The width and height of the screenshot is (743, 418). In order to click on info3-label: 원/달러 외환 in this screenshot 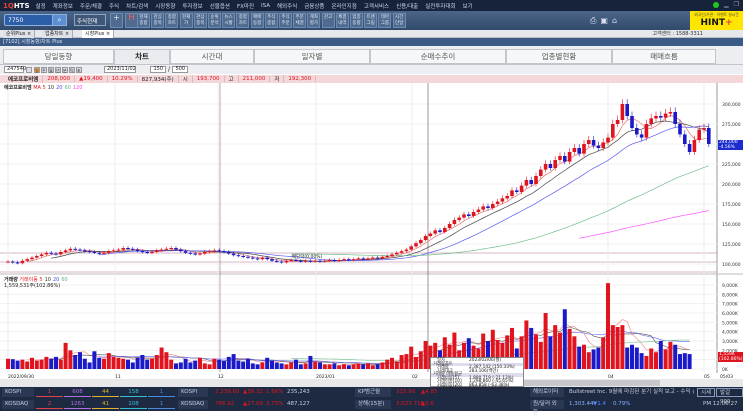, I will do `click(547, 408)`.